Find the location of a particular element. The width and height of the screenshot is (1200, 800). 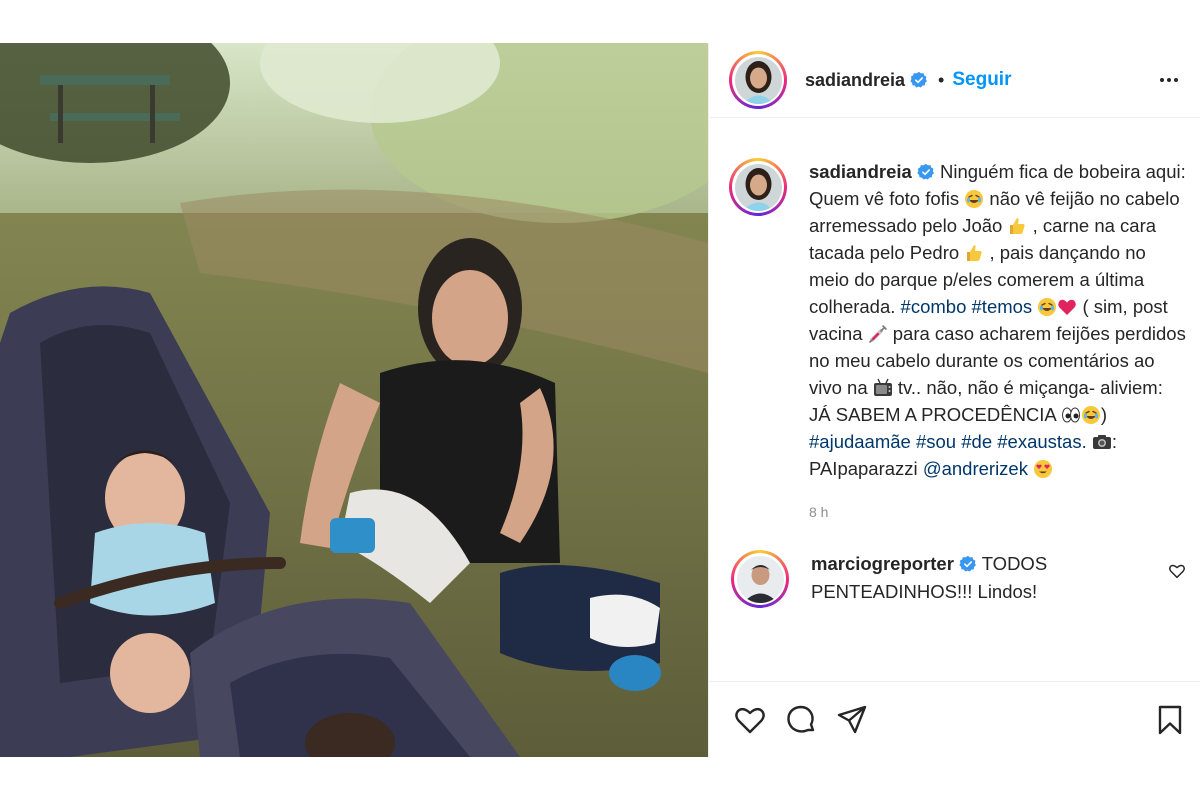

mention-link: @andrerizek is located at coordinates (975, 468).